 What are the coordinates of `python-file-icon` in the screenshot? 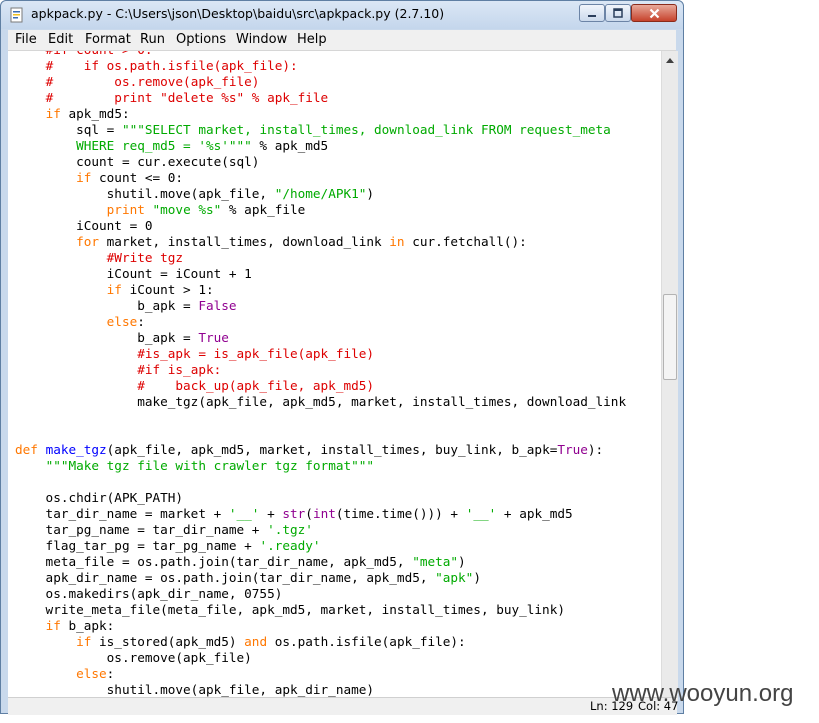 It's located at (16, 15).